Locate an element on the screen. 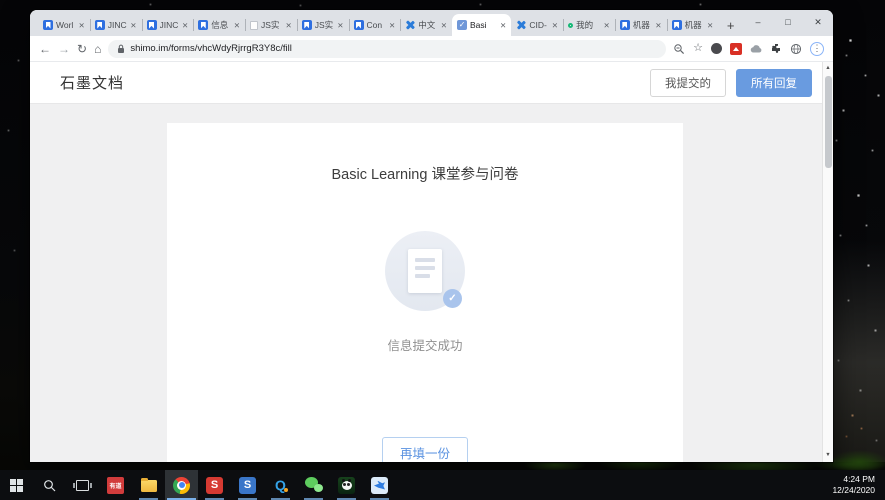  lock-icon is located at coordinates (121, 49).